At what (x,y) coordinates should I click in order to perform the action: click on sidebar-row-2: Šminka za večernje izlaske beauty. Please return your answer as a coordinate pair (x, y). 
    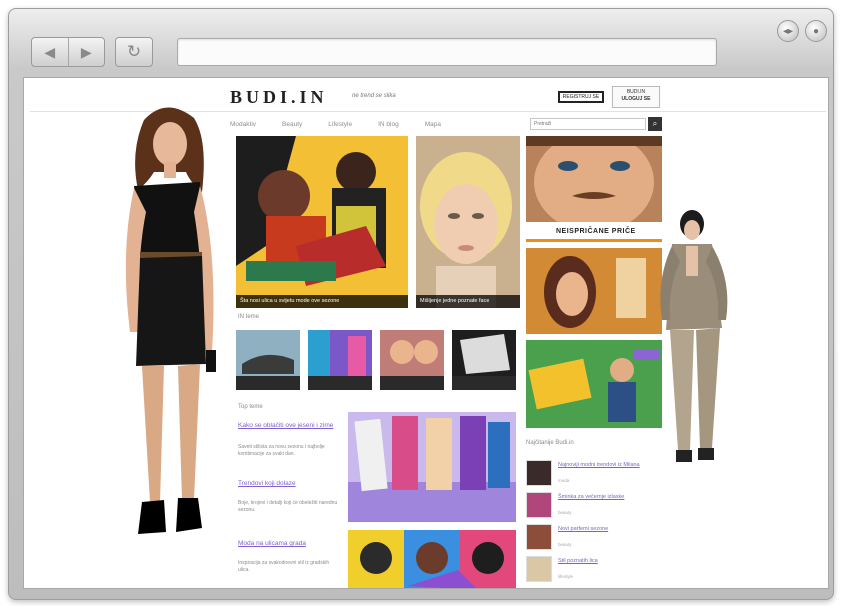
    Looking at the image, I should click on (594, 506).